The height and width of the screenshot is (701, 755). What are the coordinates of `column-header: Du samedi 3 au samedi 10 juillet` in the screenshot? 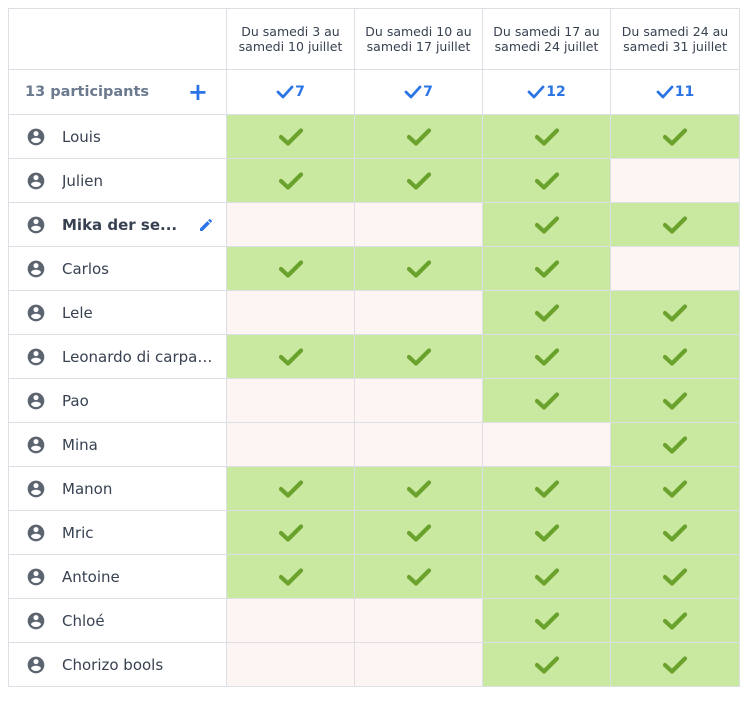 It's located at (291, 39).